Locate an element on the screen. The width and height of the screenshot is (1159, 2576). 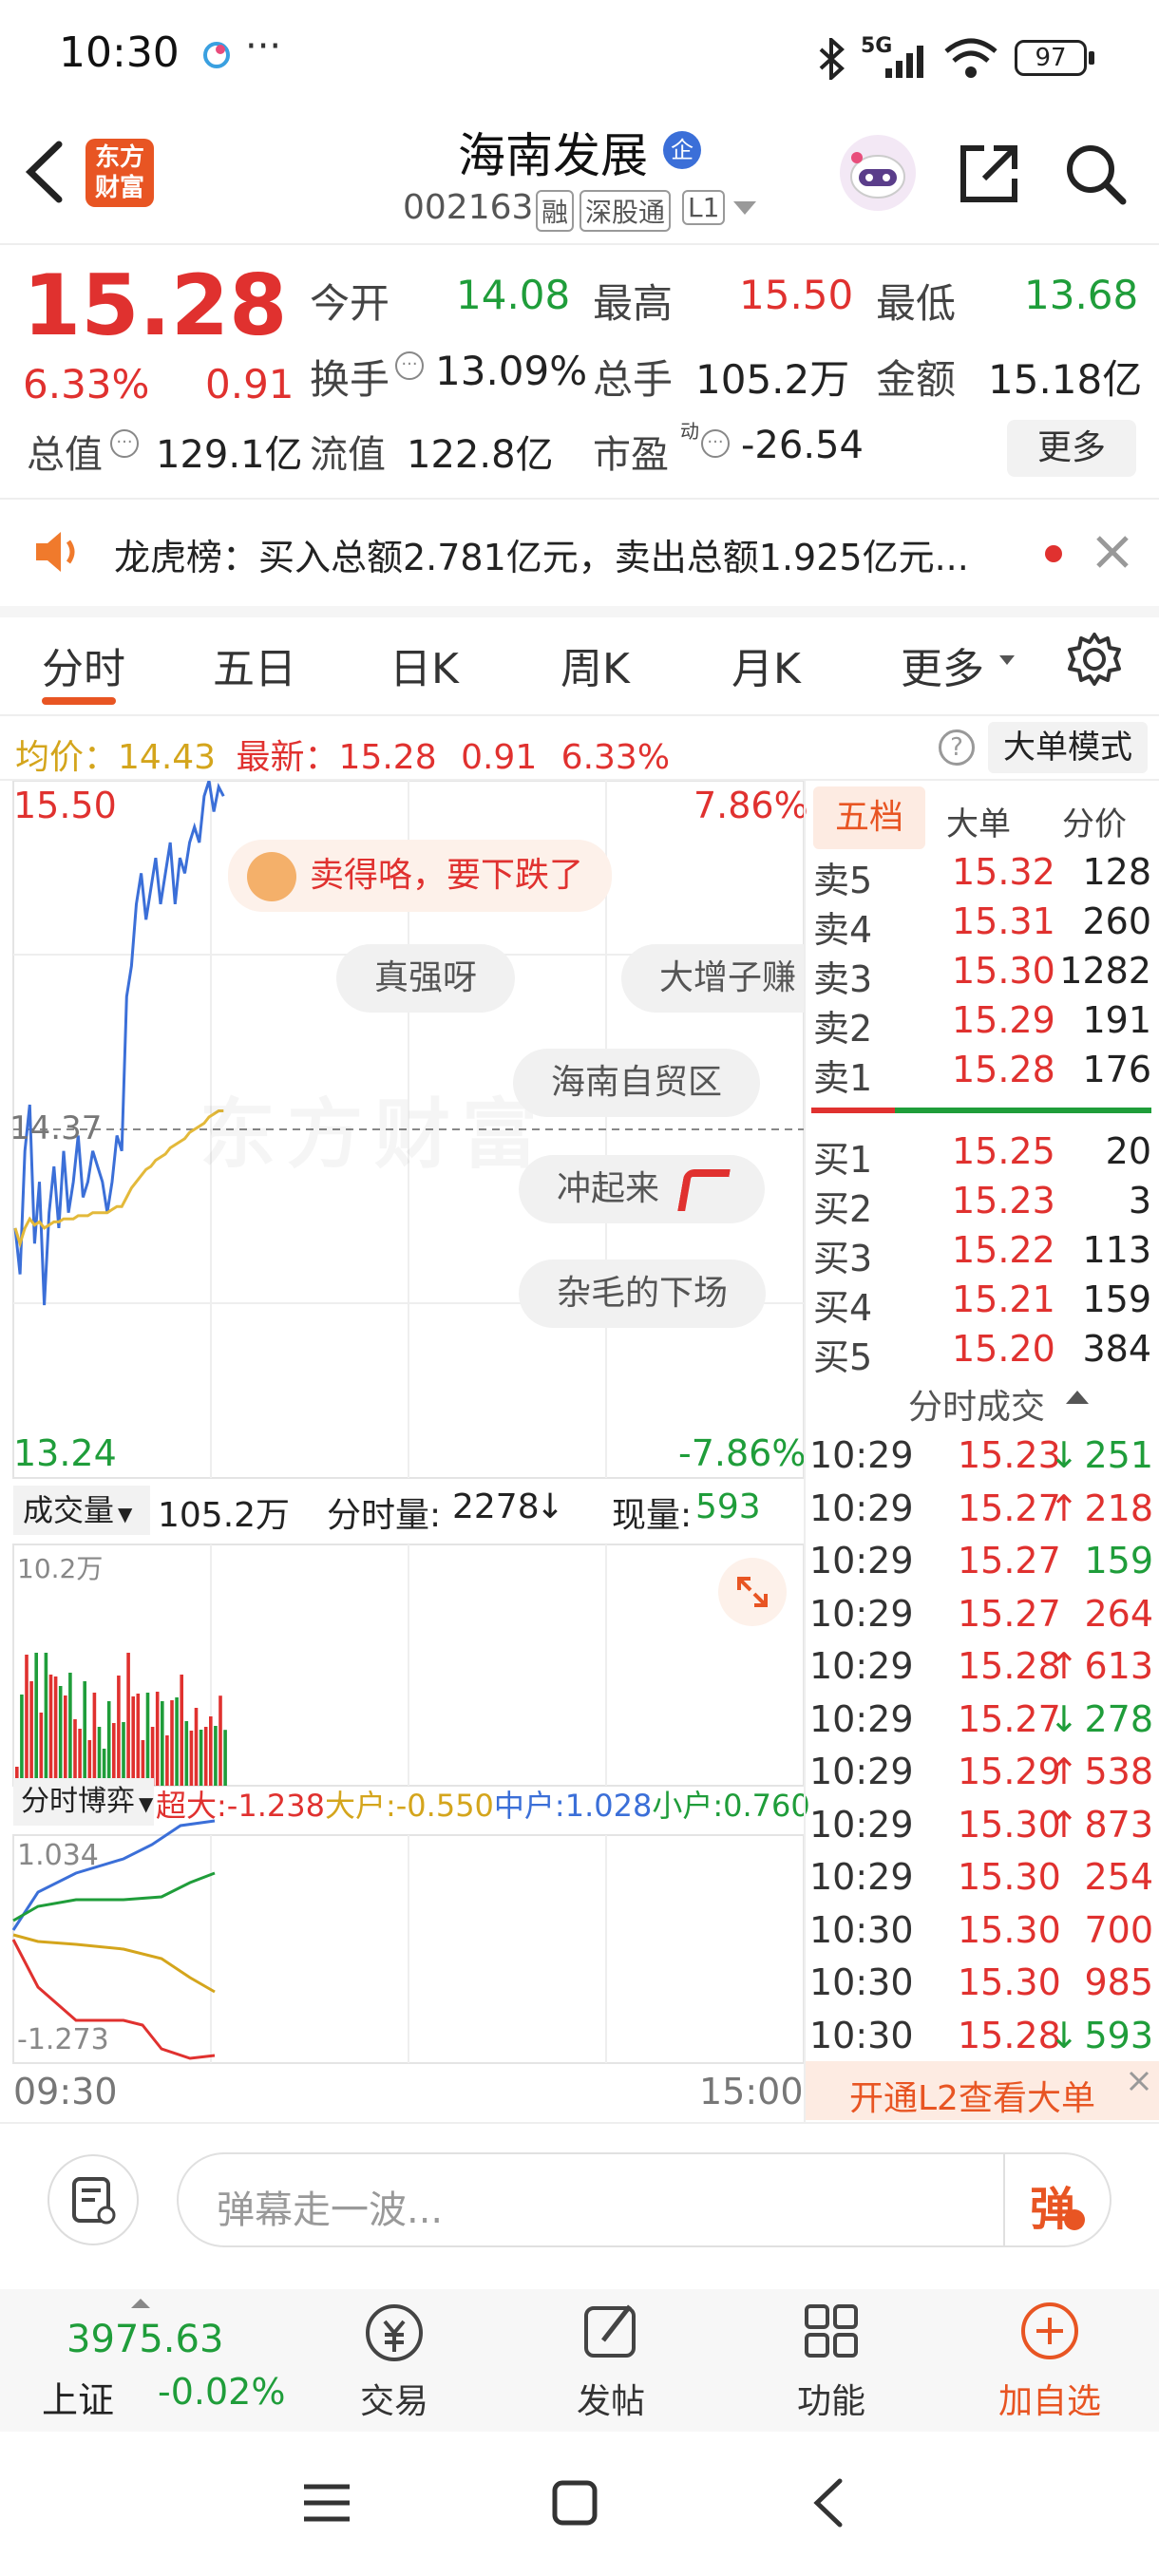
danmaku-2: 大增子赚 is located at coordinates (712, 978).